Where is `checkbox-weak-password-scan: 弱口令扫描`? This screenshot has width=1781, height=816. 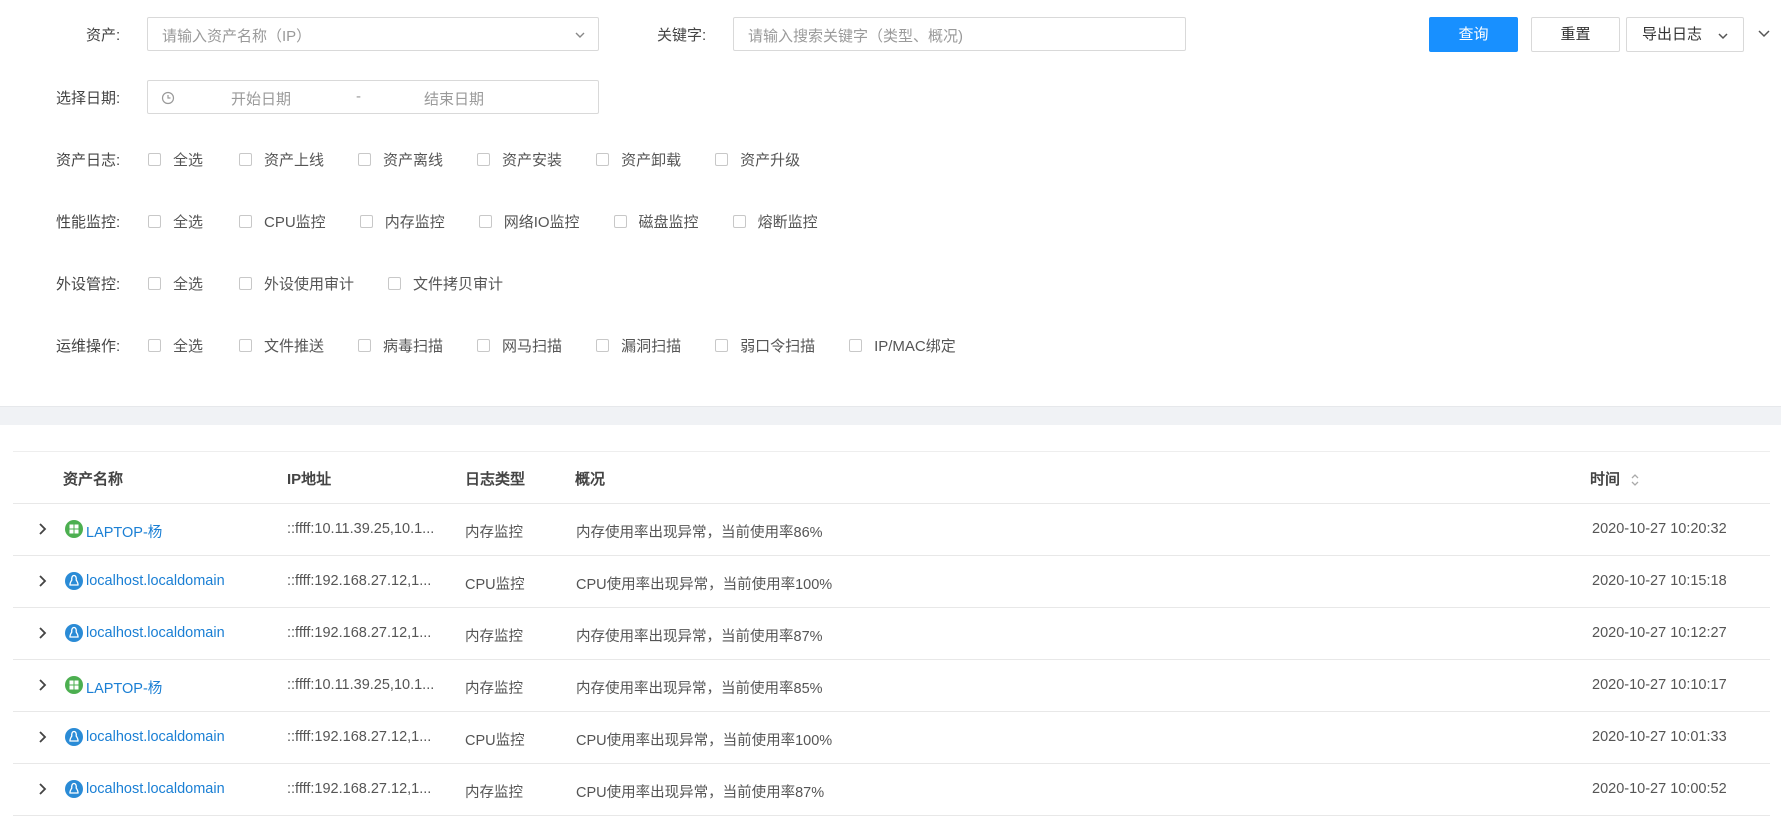
checkbox-weak-password-scan: 弱口令扫描 is located at coordinates (765, 345).